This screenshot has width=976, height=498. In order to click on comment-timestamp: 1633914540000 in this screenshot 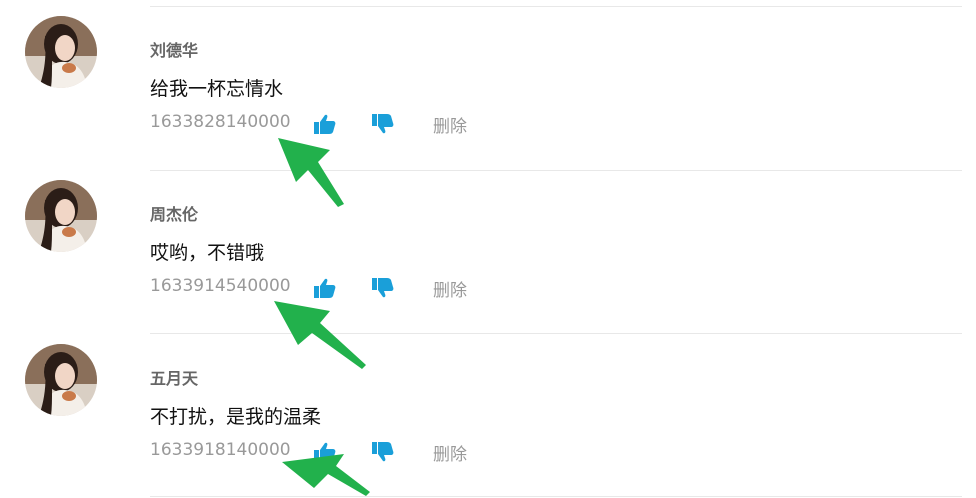, I will do `click(220, 286)`.